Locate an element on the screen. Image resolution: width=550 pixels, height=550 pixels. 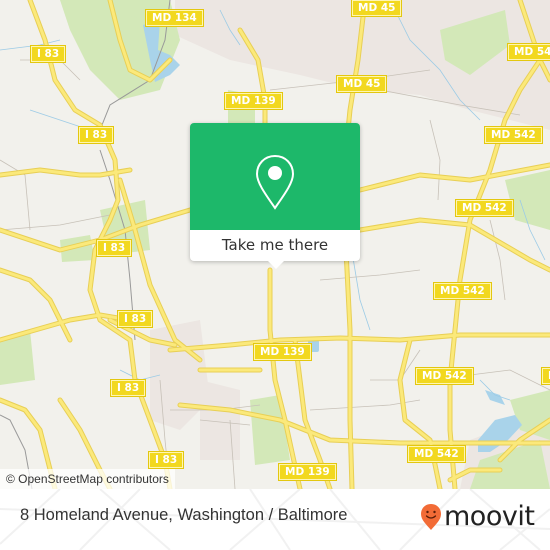
moovit-smiley-pin-icon is located at coordinates (431, 517).